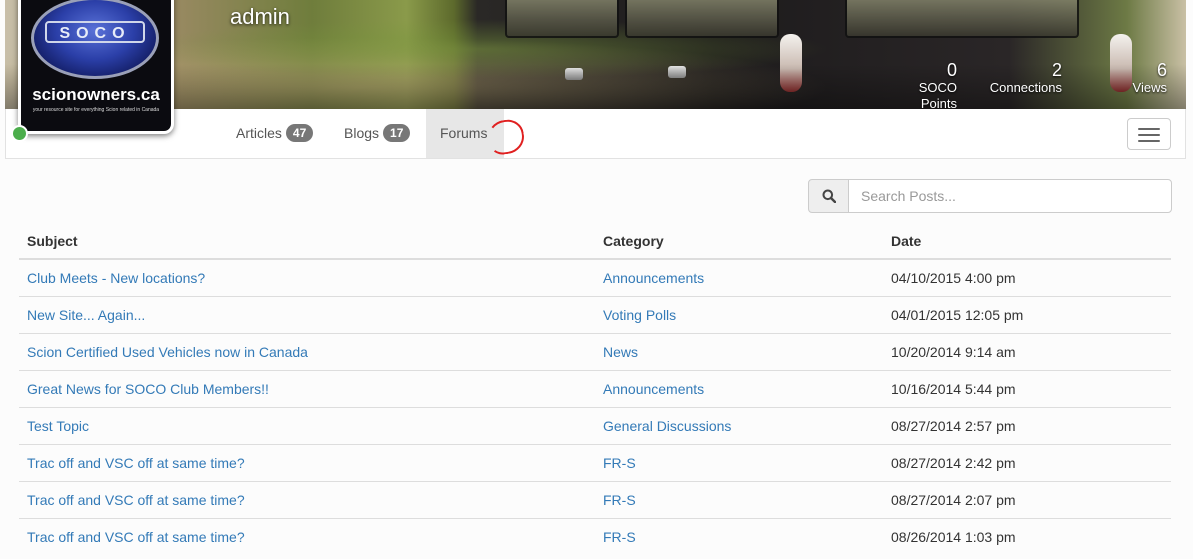 The height and width of the screenshot is (559, 1193). I want to click on post-category-link: News, so click(620, 352).